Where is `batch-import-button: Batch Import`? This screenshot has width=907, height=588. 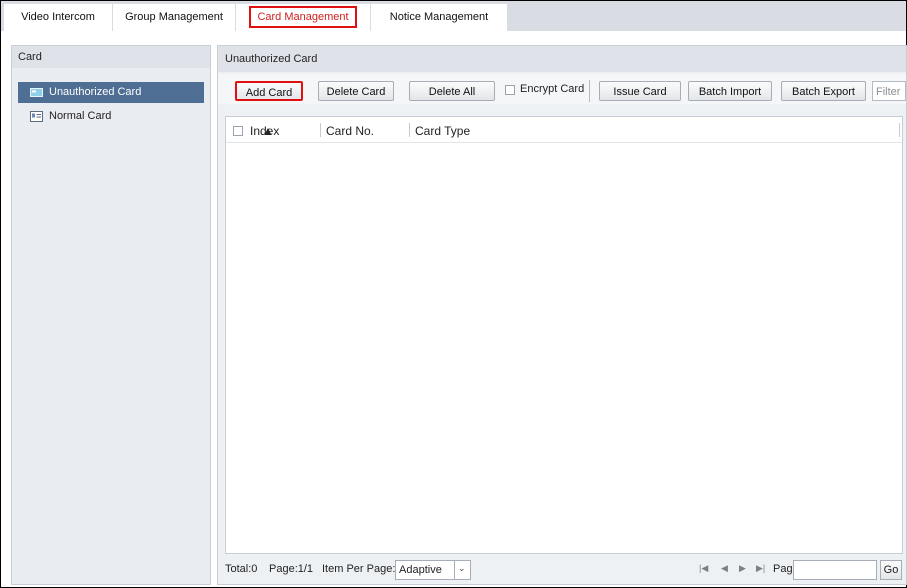 batch-import-button: Batch Import is located at coordinates (730, 91).